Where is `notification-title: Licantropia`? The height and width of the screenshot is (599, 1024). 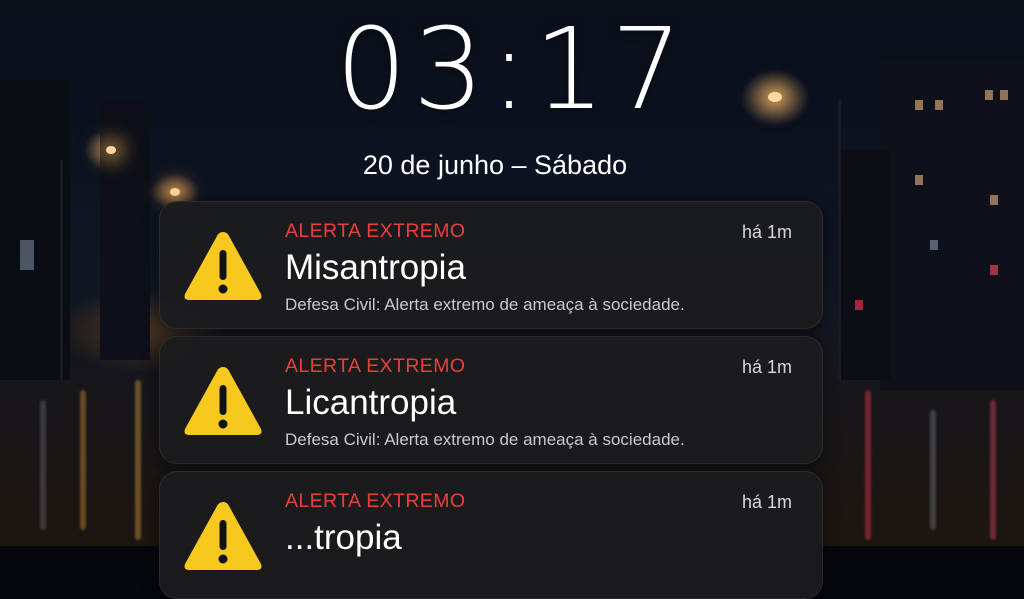
notification-title: Licantropia is located at coordinates (371, 402).